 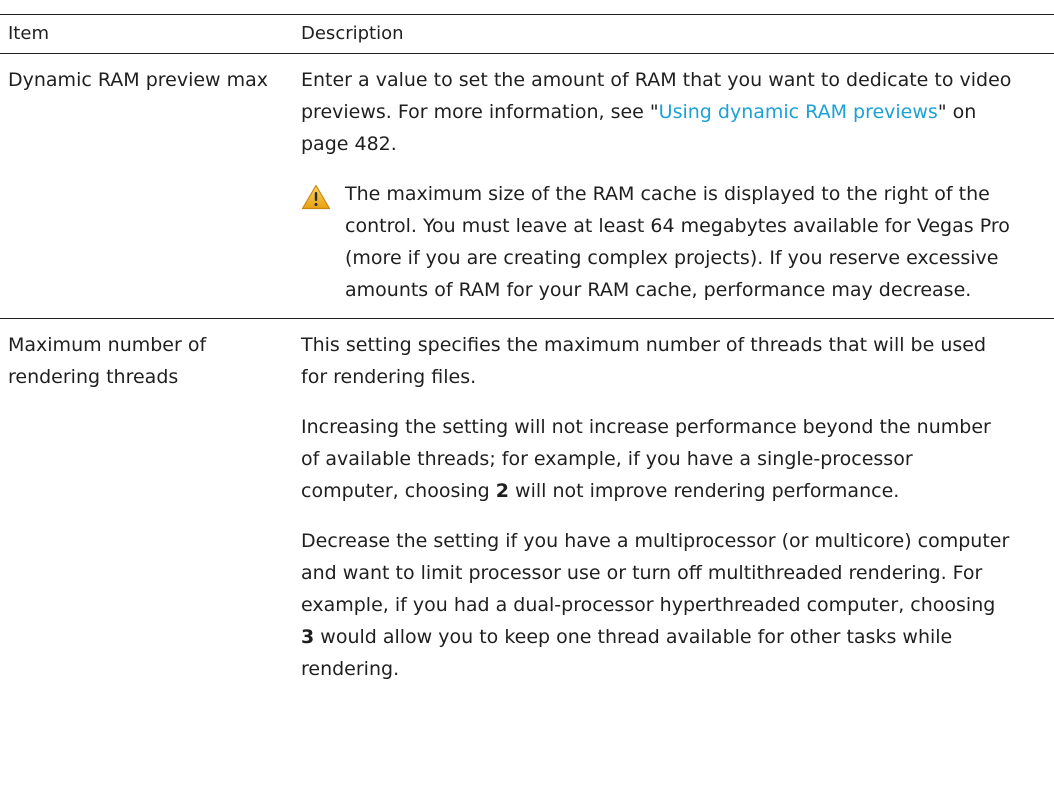 What do you see at coordinates (308, 637) in the screenshot?
I see `value-3: 3` at bounding box center [308, 637].